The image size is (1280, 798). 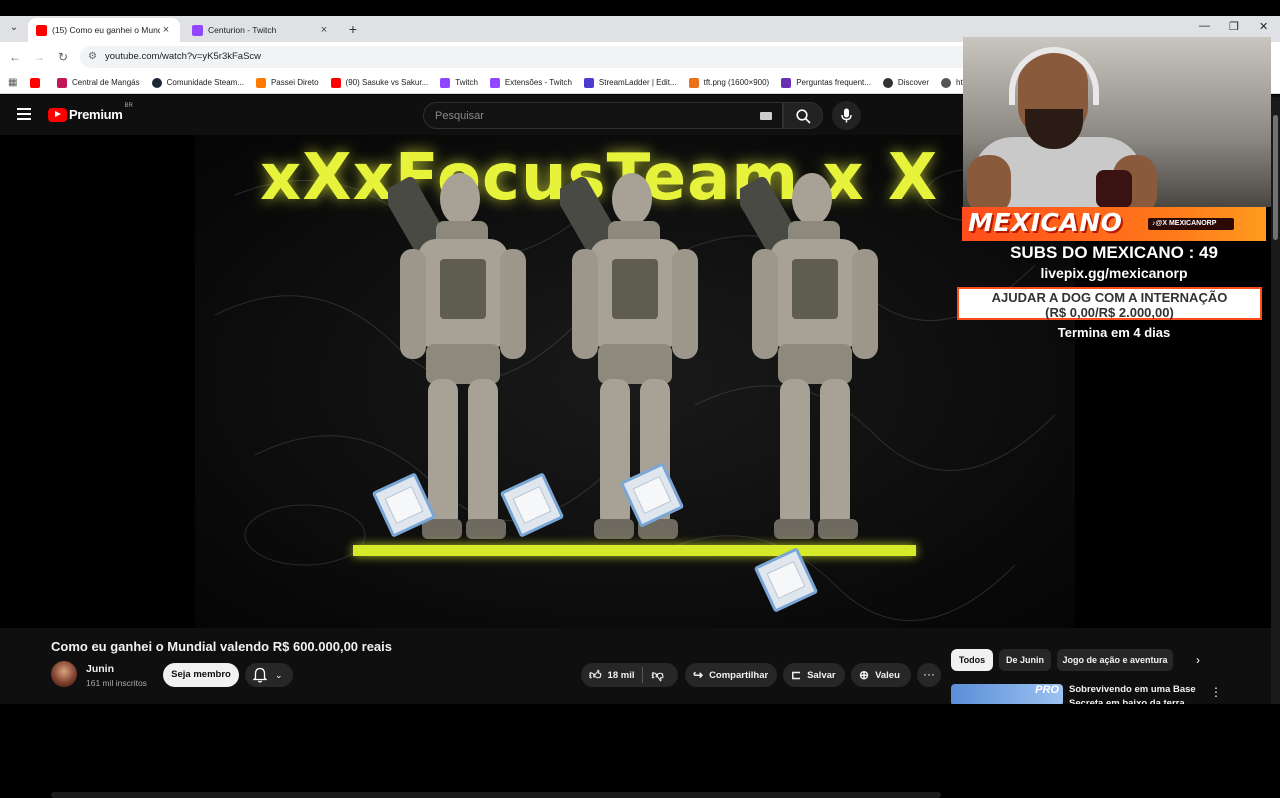 What do you see at coordinates (104, 30) in the screenshot?
I see `tab-youtube: (15) Como eu ganhei o Mundia ×` at bounding box center [104, 30].